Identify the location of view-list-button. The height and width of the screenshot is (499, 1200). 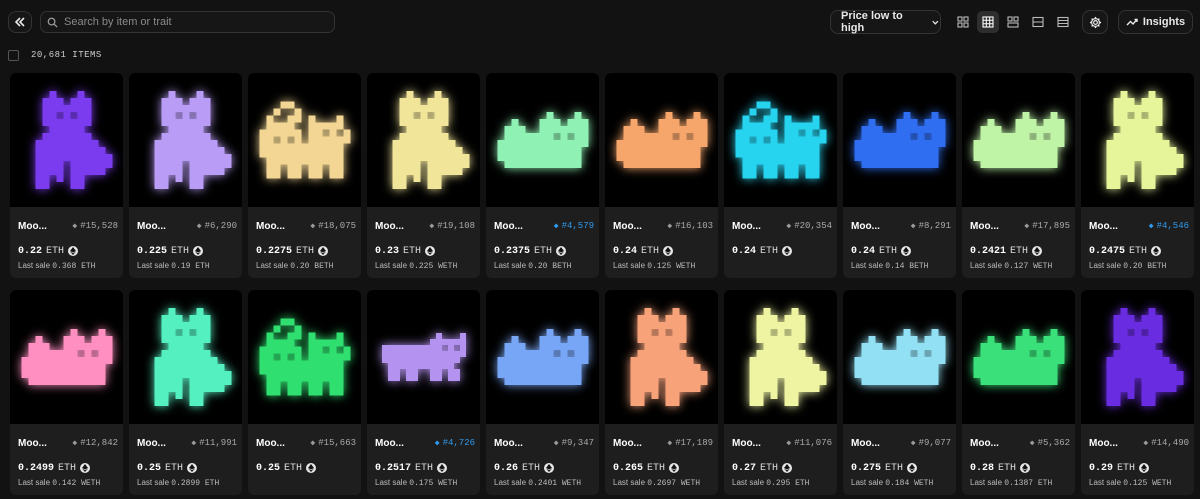
(1063, 22).